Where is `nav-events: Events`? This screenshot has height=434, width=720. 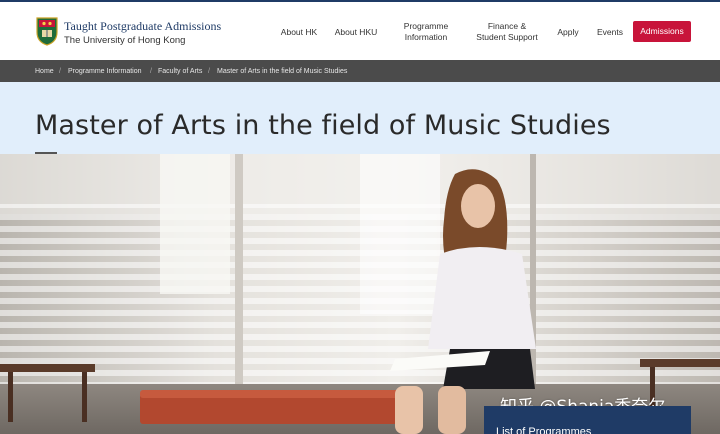 nav-events: Events is located at coordinates (610, 32).